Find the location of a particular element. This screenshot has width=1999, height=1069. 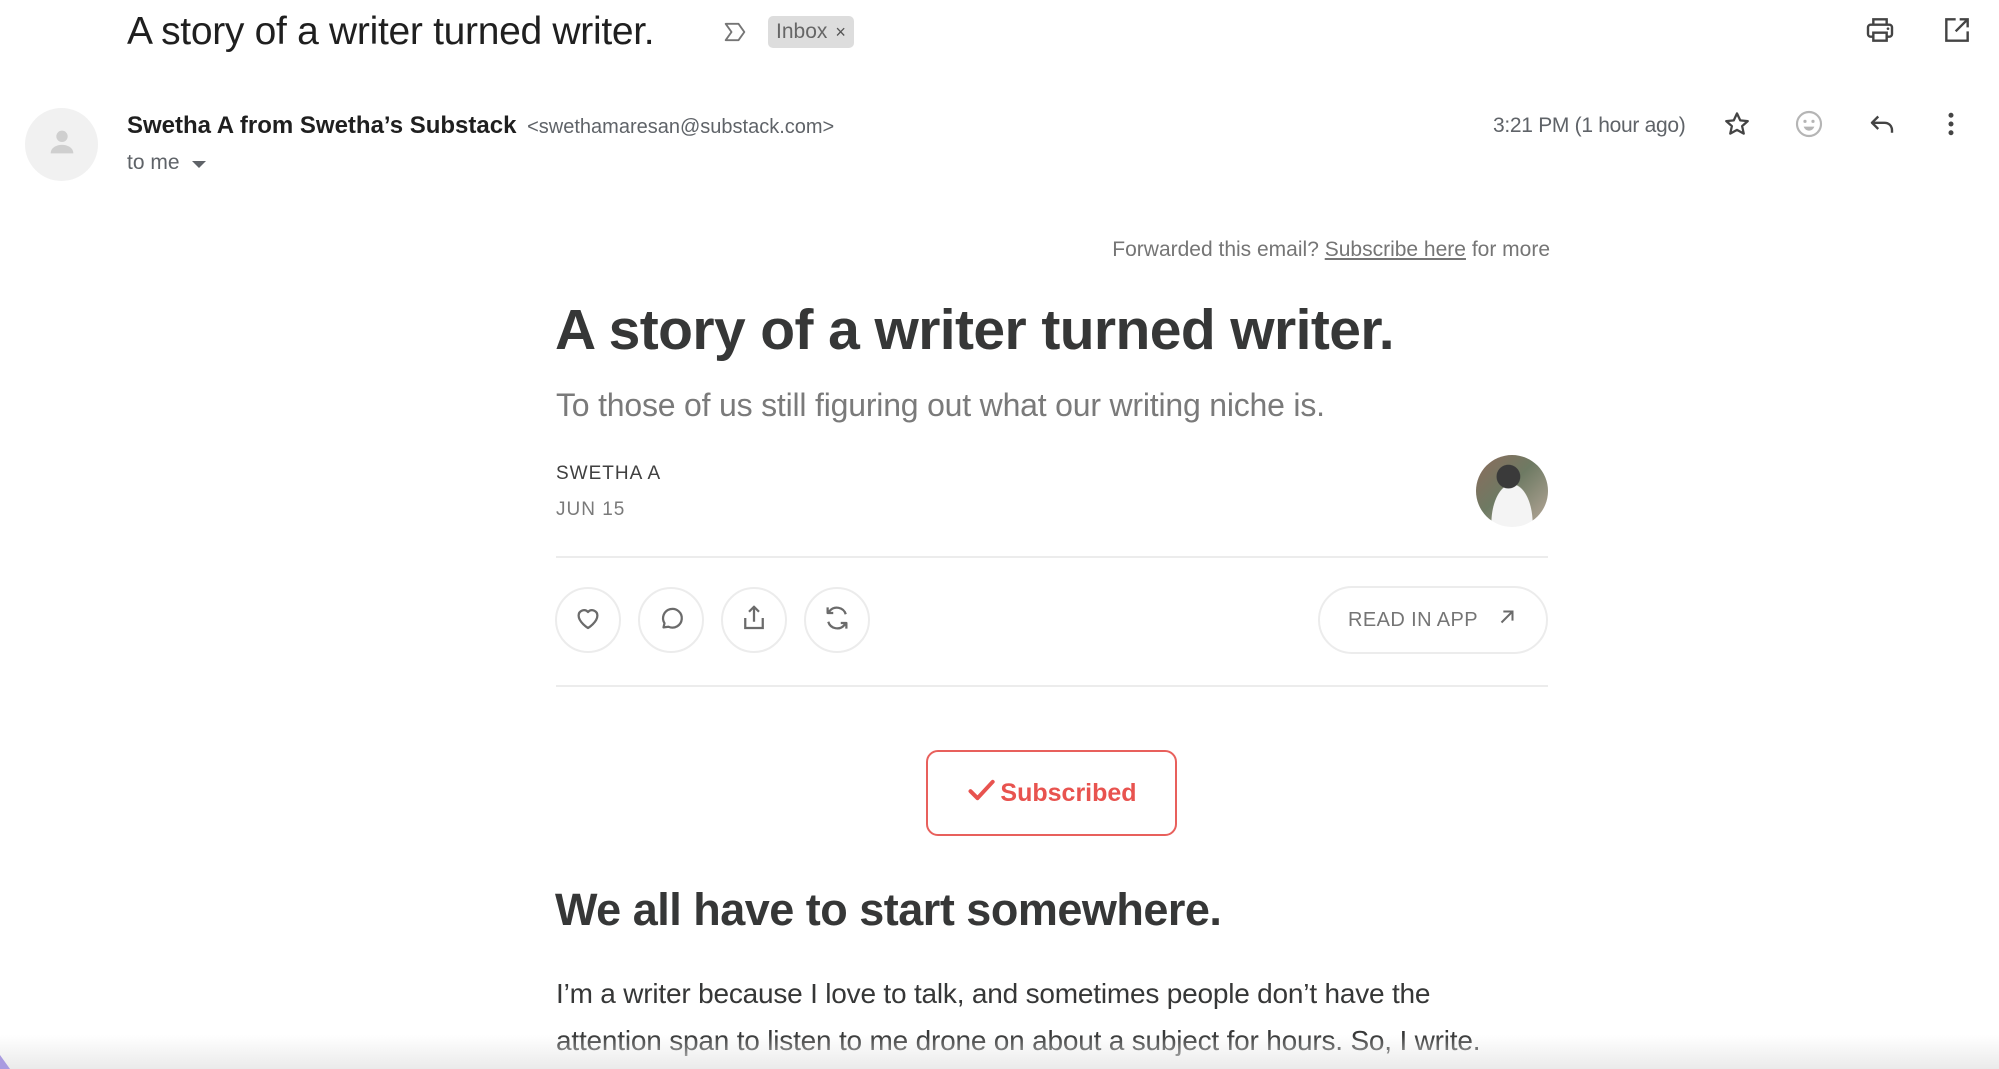

star-icon is located at coordinates (1737, 126).